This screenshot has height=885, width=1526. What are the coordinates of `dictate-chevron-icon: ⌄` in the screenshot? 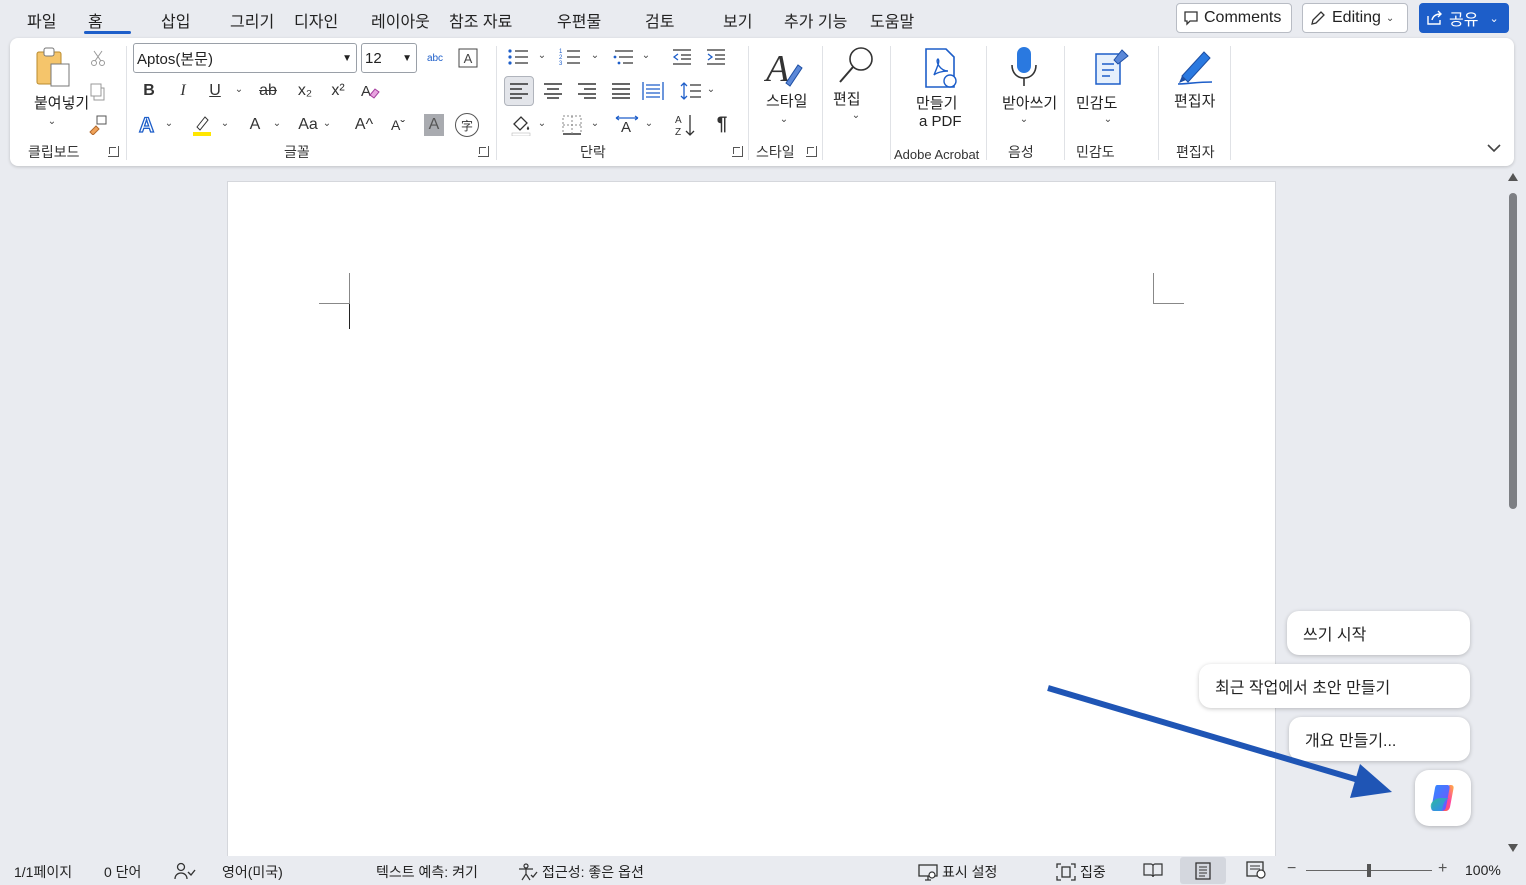 It's located at (1024, 119).